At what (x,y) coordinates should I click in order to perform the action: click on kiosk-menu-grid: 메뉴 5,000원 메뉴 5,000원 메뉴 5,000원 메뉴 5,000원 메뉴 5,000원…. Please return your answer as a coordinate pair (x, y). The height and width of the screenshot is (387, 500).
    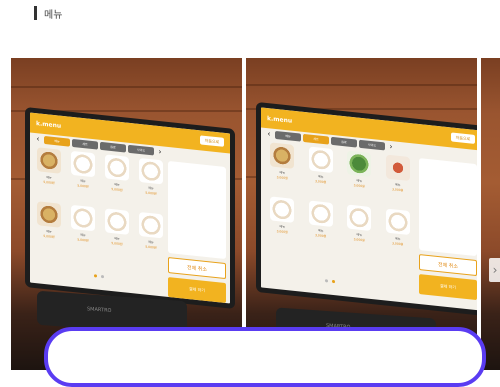
    Looking at the image, I should click on (100, 206).